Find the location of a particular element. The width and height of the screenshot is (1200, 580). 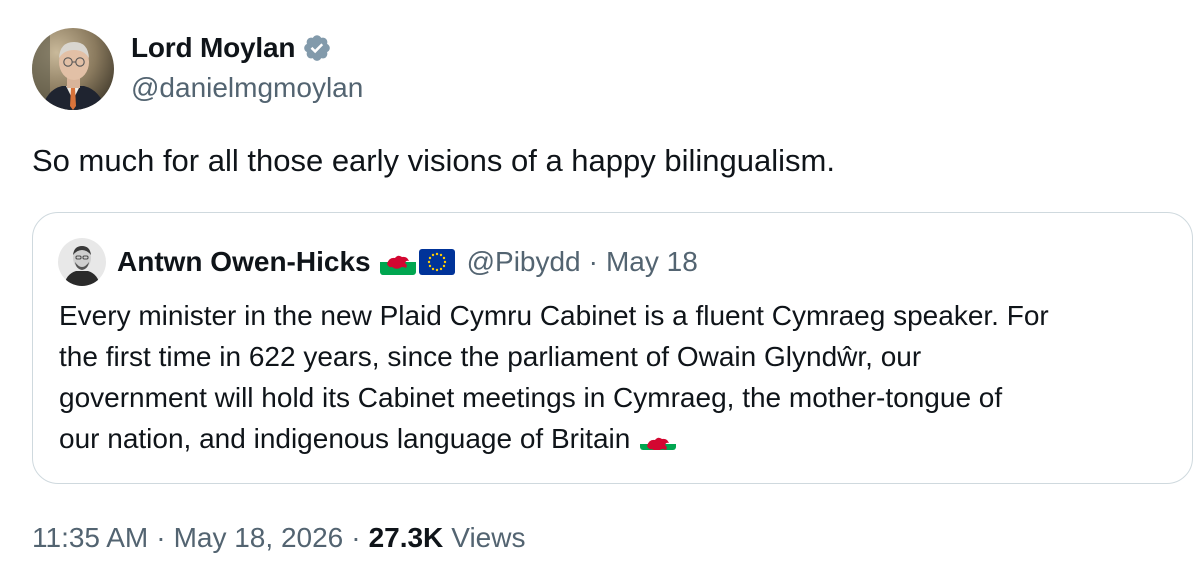

quoted-tweet-date: May 18 is located at coordinates (652, 262).